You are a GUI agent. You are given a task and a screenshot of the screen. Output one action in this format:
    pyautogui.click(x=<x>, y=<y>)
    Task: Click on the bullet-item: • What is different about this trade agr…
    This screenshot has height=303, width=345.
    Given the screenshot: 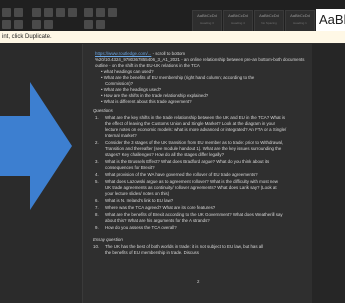 What is the action you would take?
    pyautogui.click(x=146, y=101)
    